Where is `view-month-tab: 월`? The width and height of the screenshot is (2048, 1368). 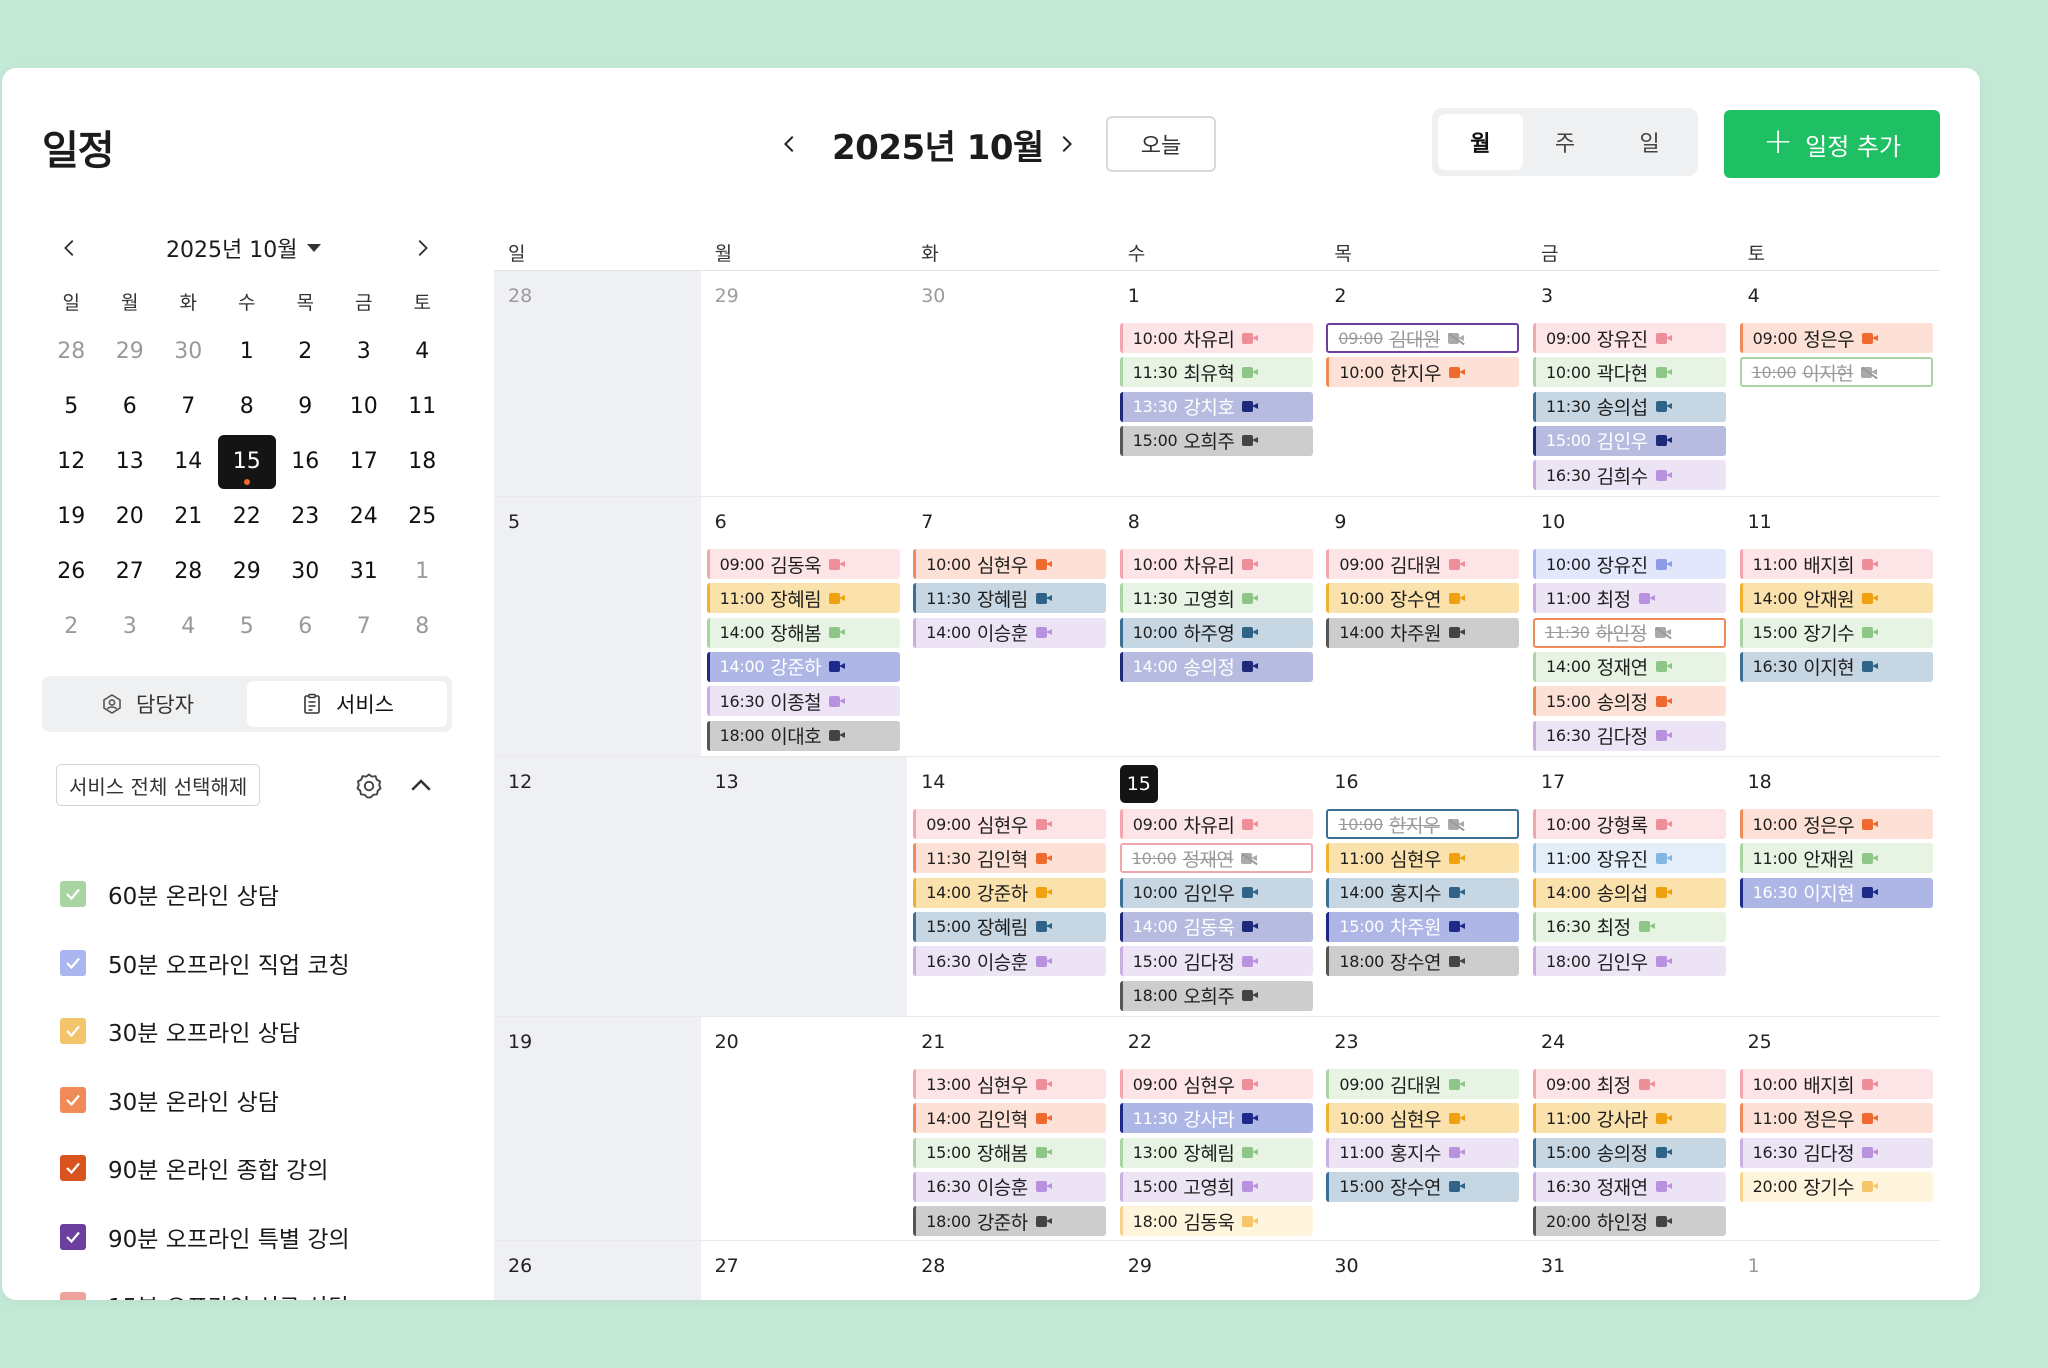 view-month-tab: 월 is located at coordinates (1480, 142).